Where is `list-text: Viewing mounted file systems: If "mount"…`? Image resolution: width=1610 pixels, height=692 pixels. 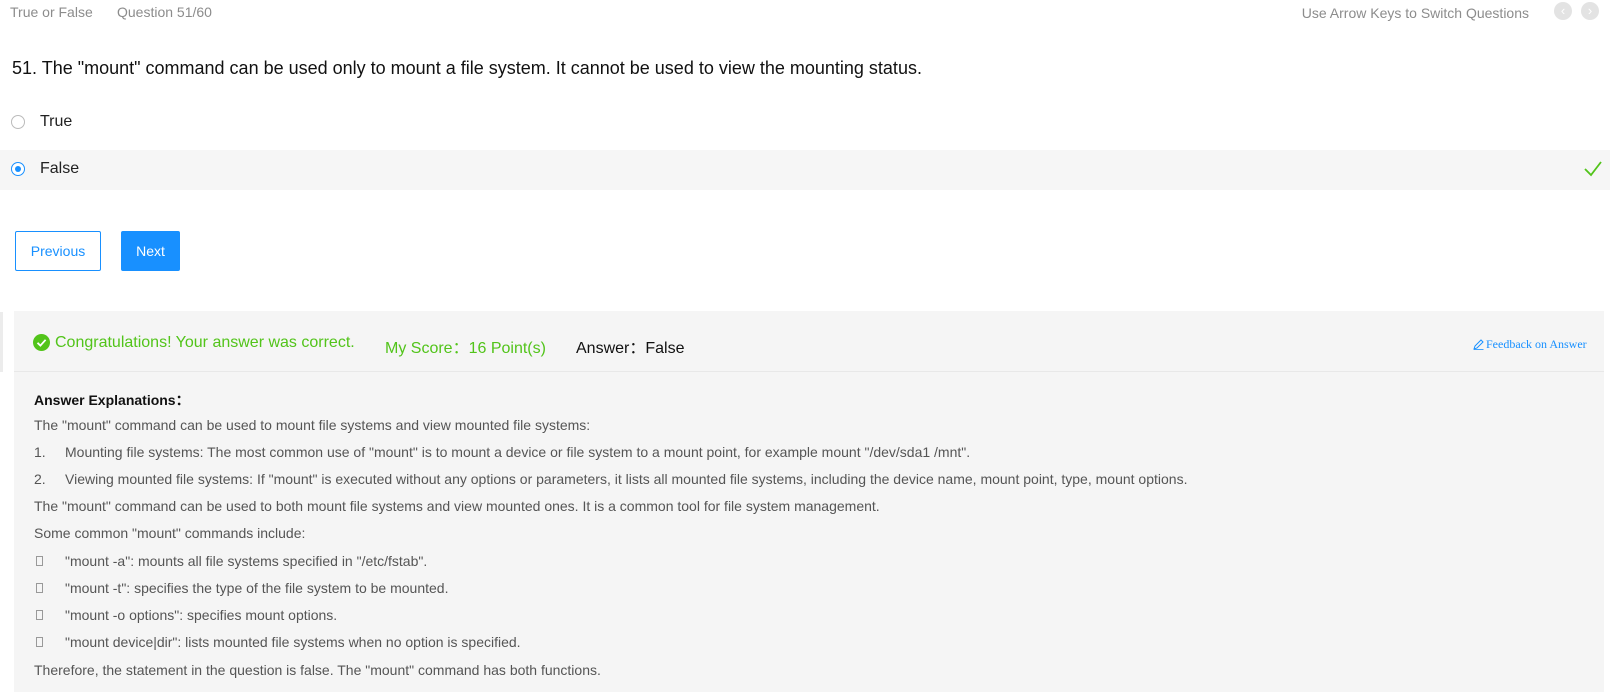 list-text: Viewing mounted file systems: If "mount"… is located at coordinates (626, 479).